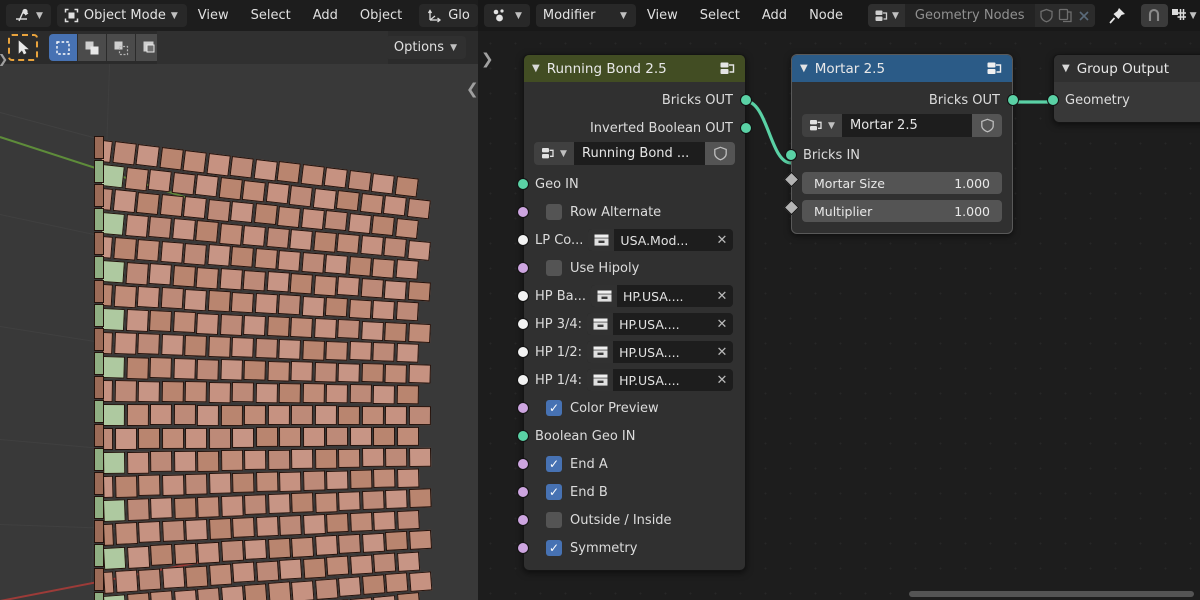  What do you see at coordinates (902, 183) in the screenshot?
I see `mortar-value-slider: Mortar Size 1.000` at bounding box center [902, 183].